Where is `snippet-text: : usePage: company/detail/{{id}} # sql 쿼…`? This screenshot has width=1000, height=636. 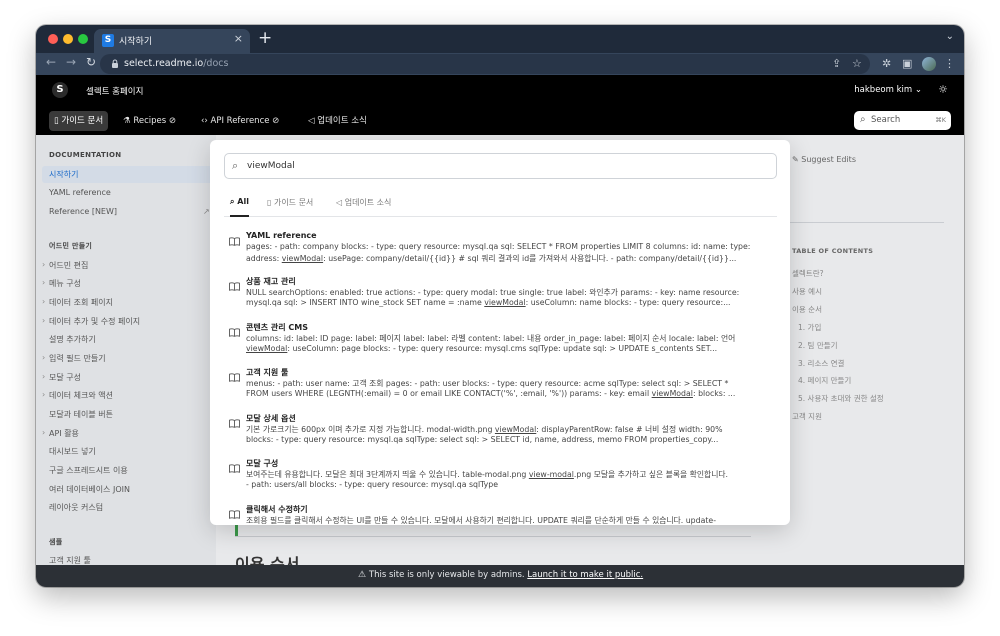
snippet-text: : usePage: company/detail/{{id}} # sql 쿼… is located at coordinates (530, 258).